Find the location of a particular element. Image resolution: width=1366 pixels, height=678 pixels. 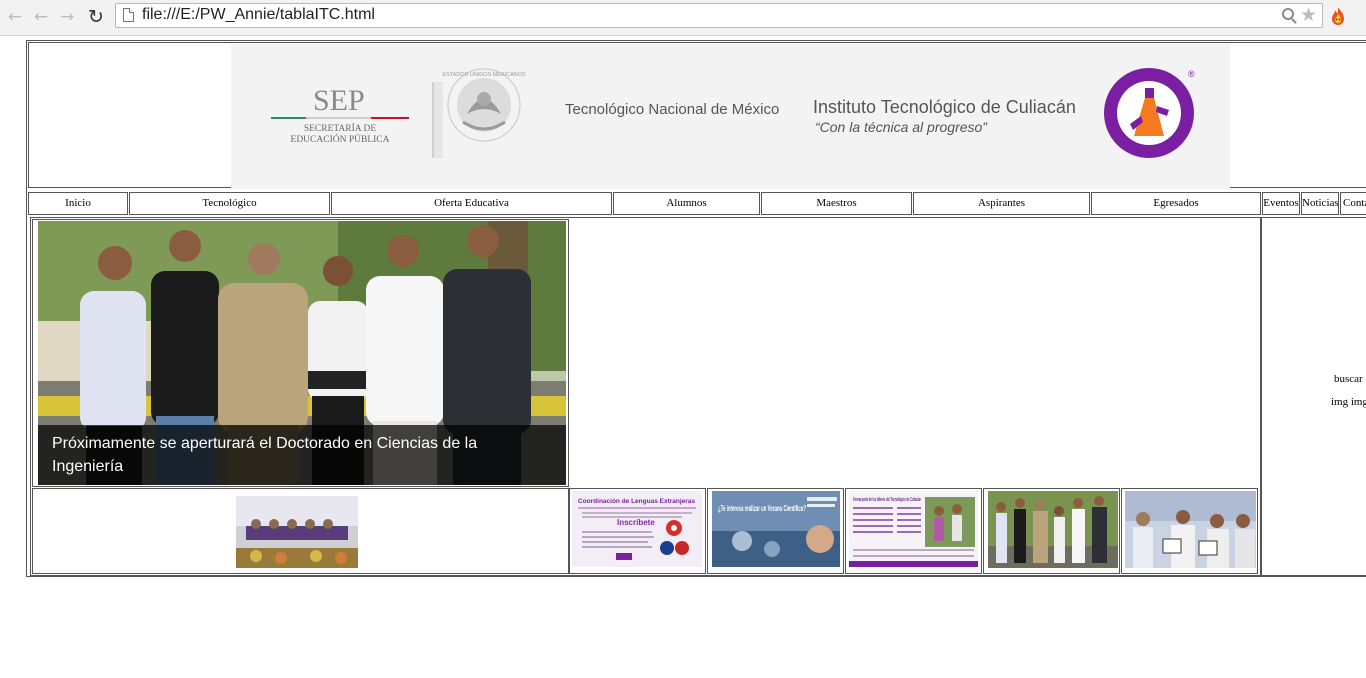

page-icon is located at coordinates (128, 15).